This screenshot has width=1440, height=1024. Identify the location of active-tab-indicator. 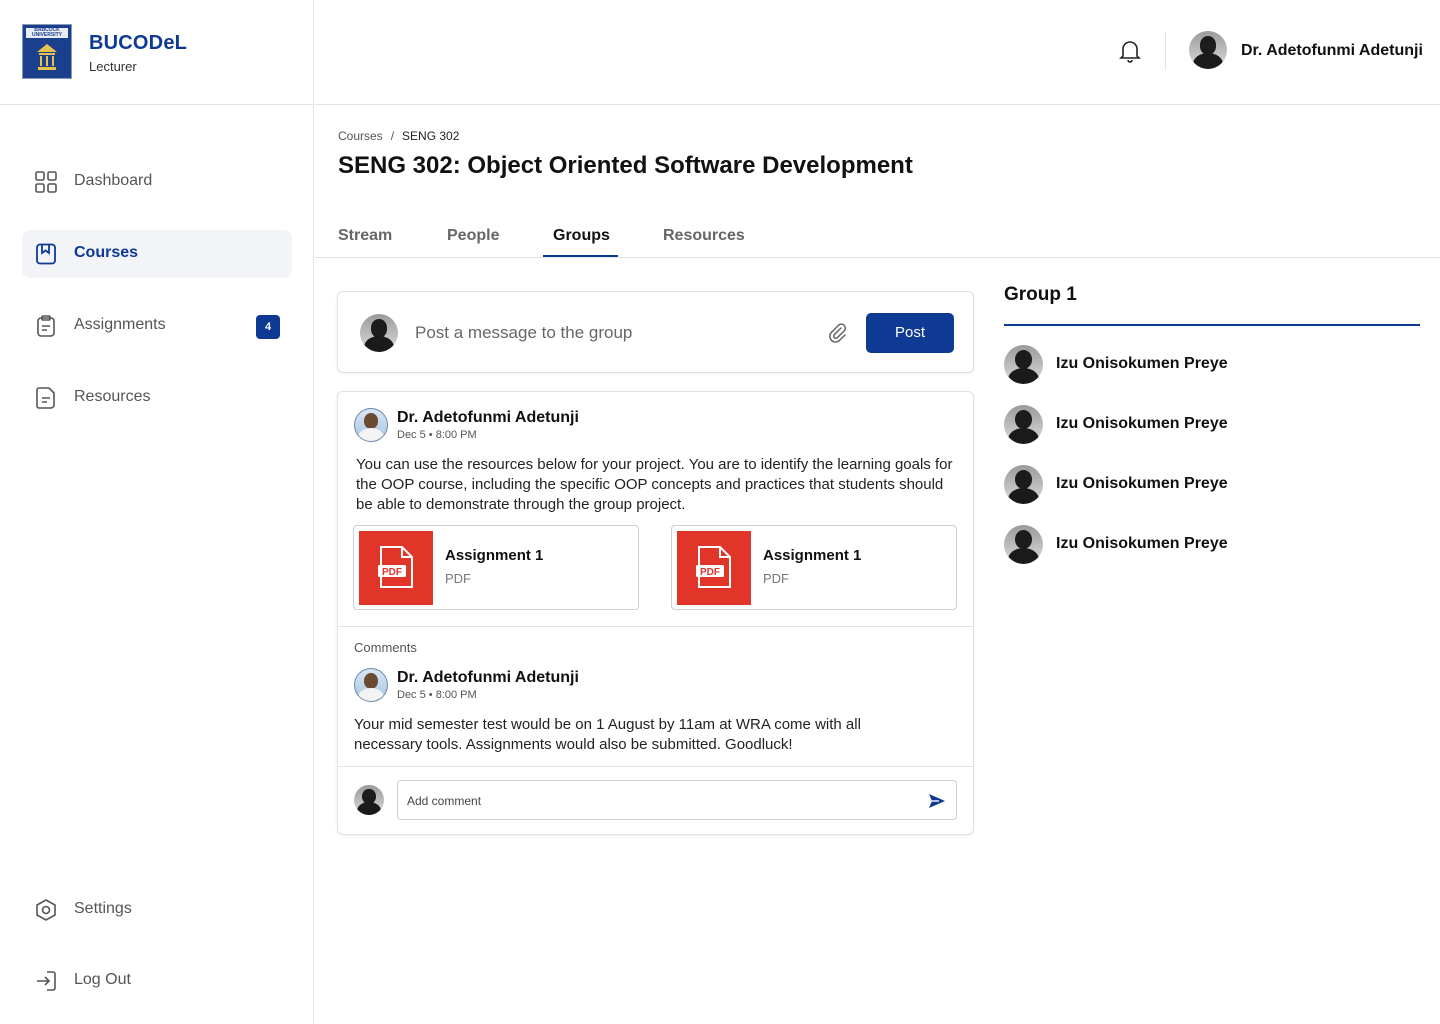
(580, 256).